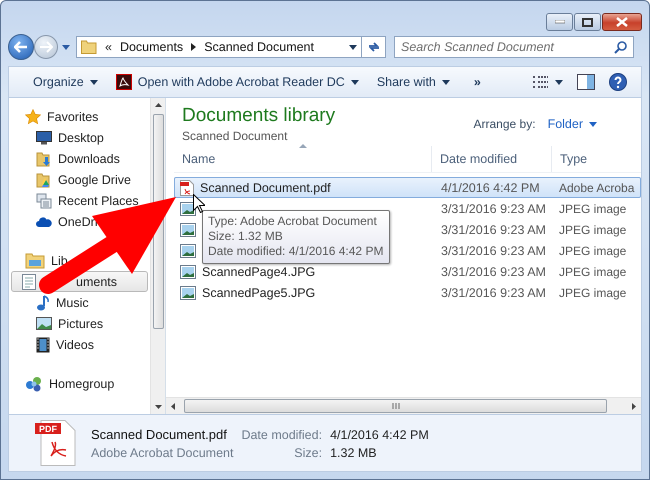  What do you see at coordinates (596, 159) in the screenshot?
I see `column-header: Type` at bounding box center [596, 159].